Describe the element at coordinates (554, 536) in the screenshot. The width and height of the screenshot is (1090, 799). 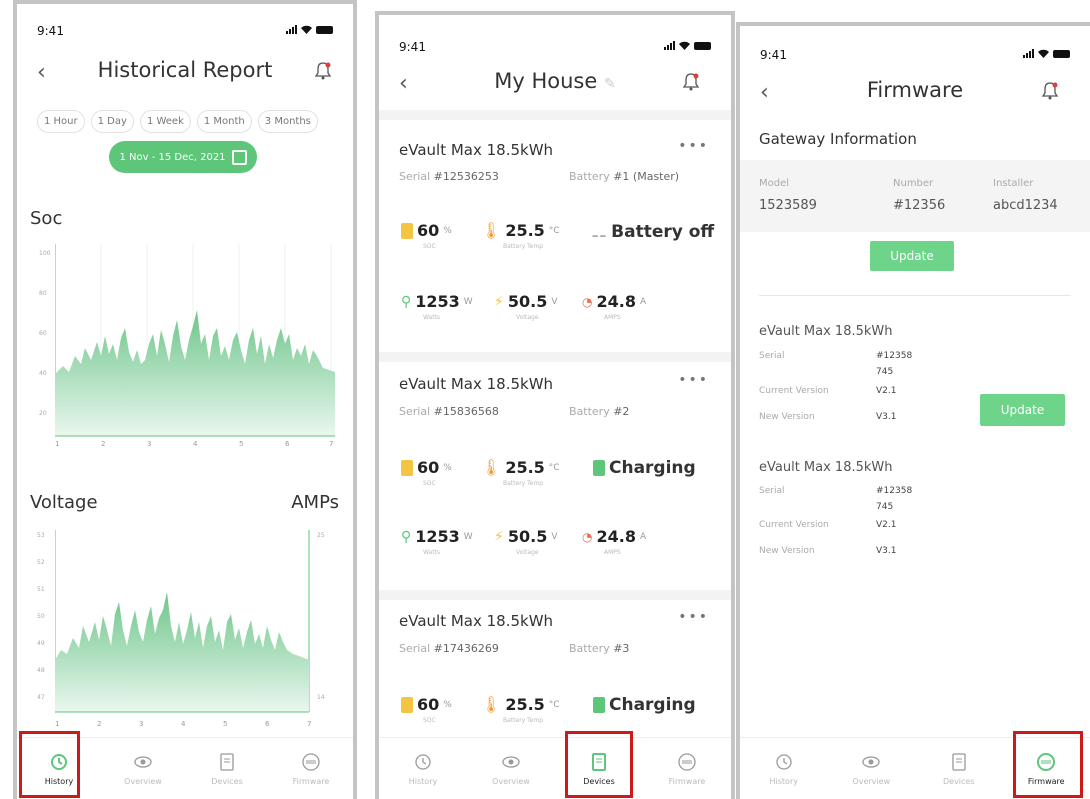
I see `volts-unit: V` at that location.